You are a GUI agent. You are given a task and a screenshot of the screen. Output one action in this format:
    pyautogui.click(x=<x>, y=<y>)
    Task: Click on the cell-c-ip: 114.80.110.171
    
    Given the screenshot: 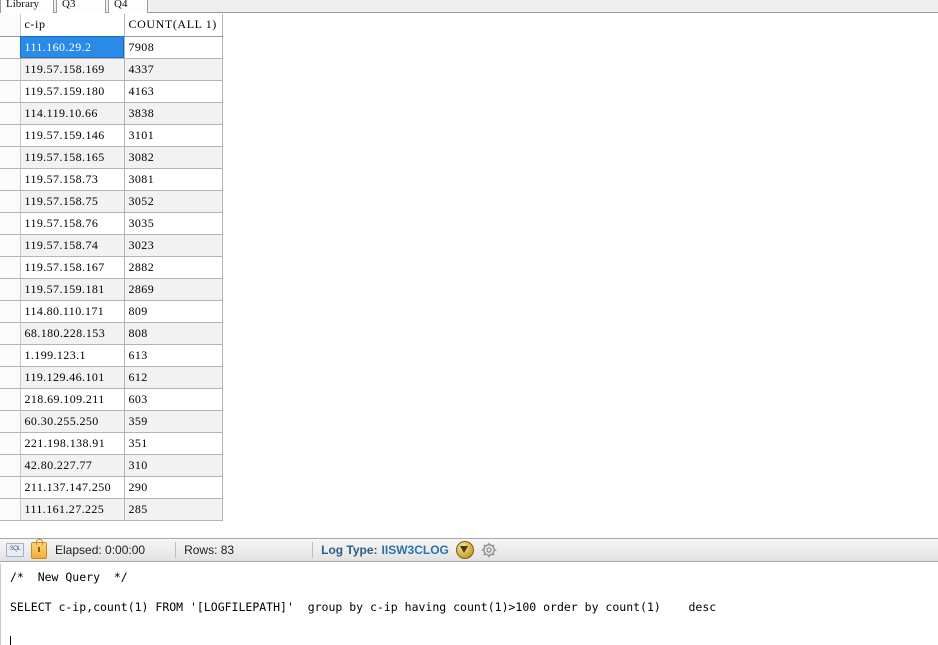 What is the action you would take?
    pyautogui.click(x=72, y=311)
    